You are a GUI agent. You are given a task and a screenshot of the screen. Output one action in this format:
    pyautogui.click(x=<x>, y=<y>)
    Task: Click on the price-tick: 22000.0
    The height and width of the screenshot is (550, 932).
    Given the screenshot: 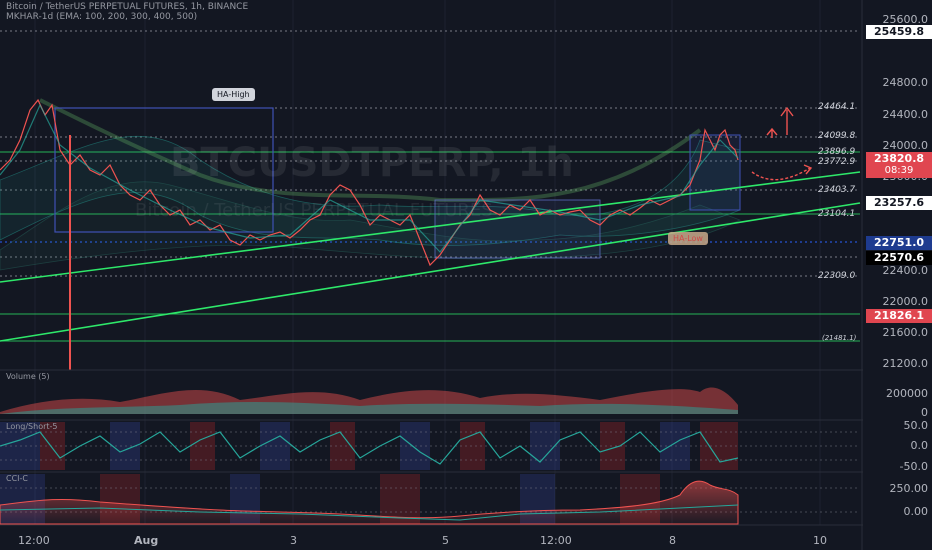 What is the action you would take?
    pyautogui.click(x=905, y=301)
    